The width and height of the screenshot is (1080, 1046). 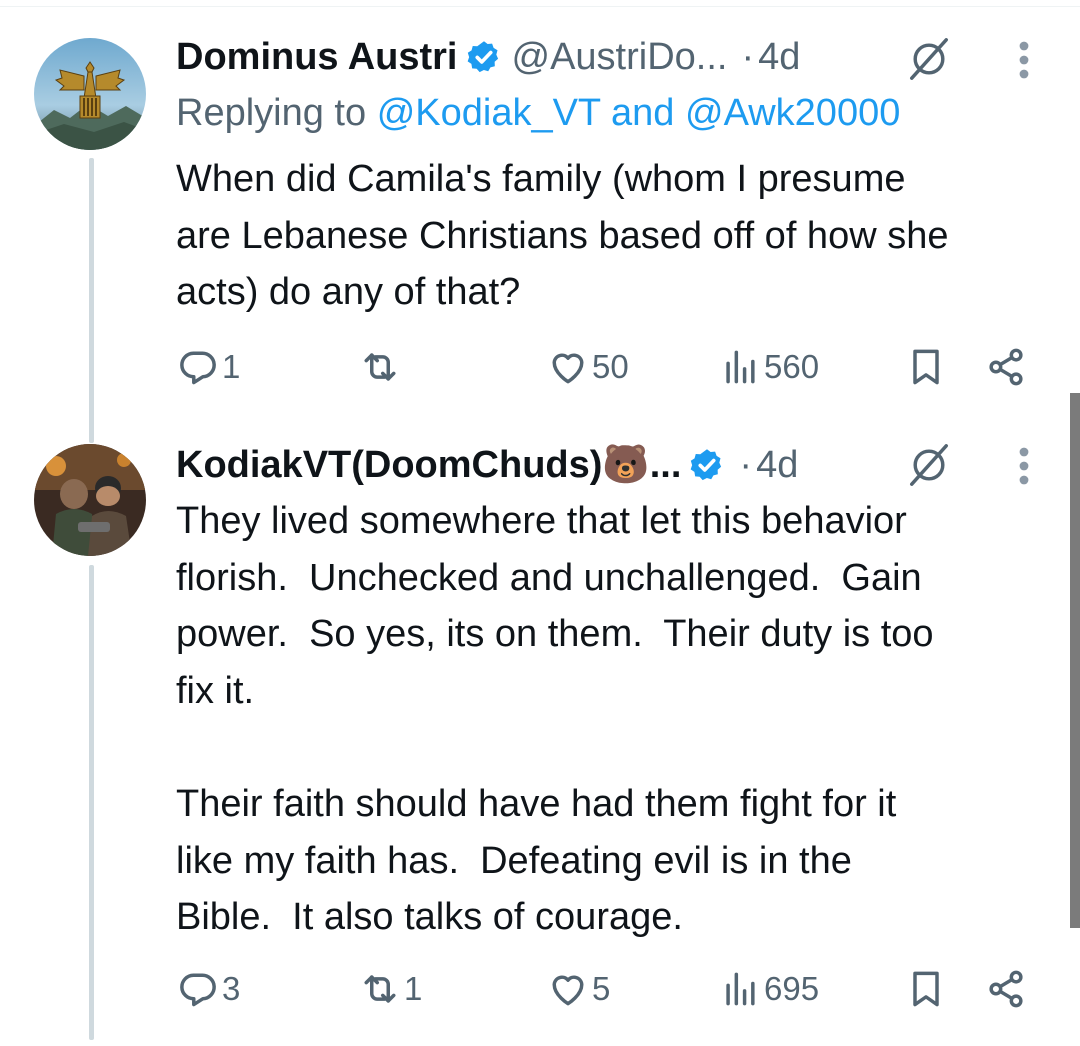 I want to click on view-count: 695, so click(x=792, y=988).